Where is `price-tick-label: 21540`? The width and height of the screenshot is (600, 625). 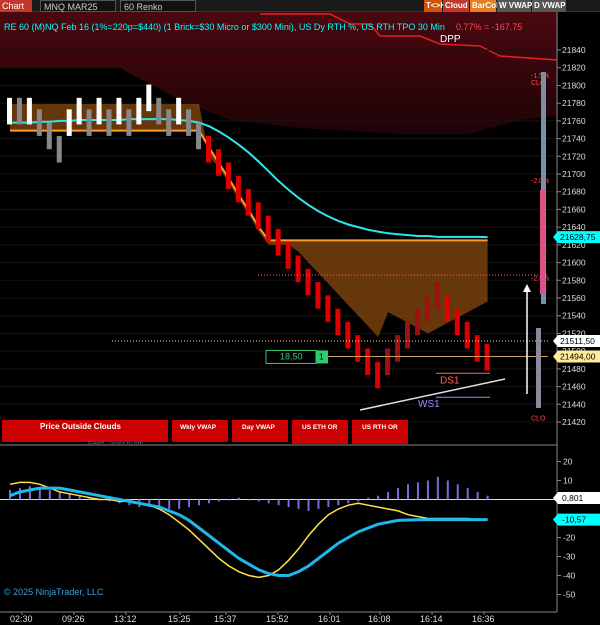 price-tick-label: 21540 is located at coordinates (574, 316).